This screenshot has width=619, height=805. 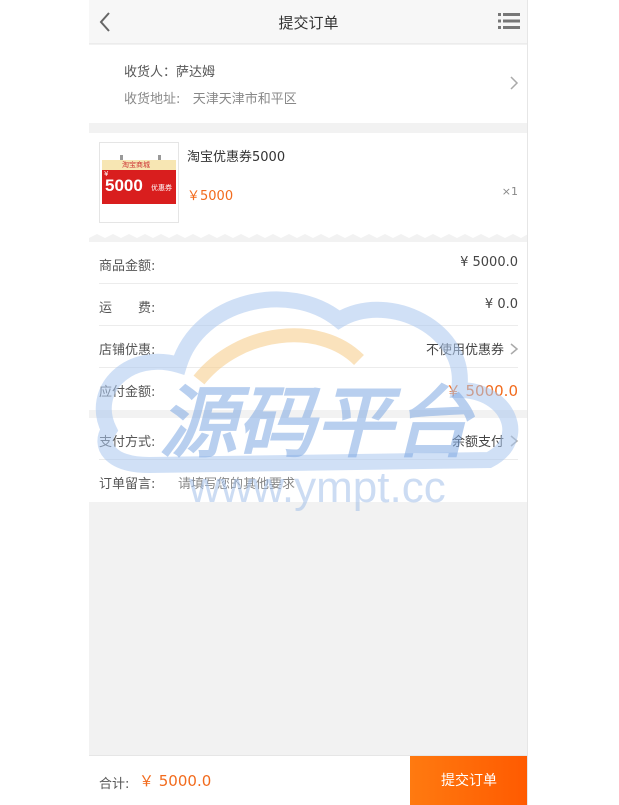 I want to click on zigzag-divider, so click(x=308, y=236).